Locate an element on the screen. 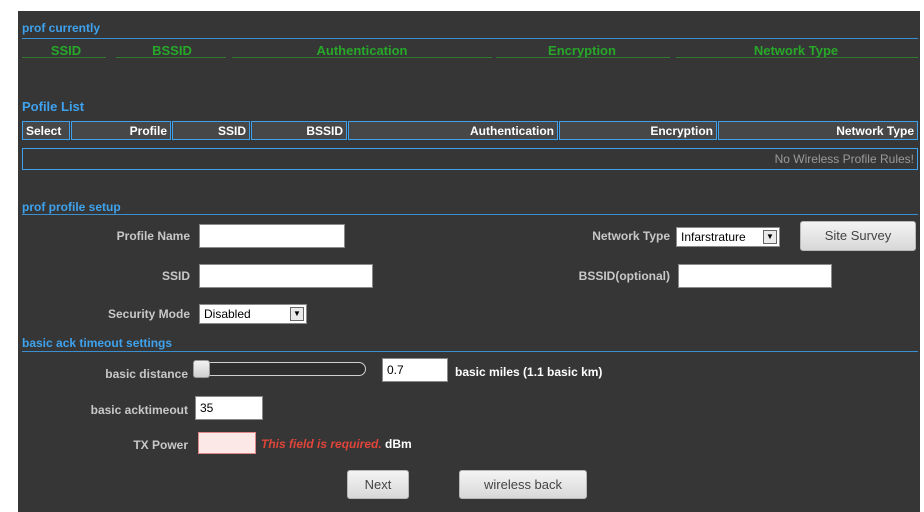 The width and height of the screenshot is (924, 512). profile-name-label: Profile Name is located at coordinates (153, 236).